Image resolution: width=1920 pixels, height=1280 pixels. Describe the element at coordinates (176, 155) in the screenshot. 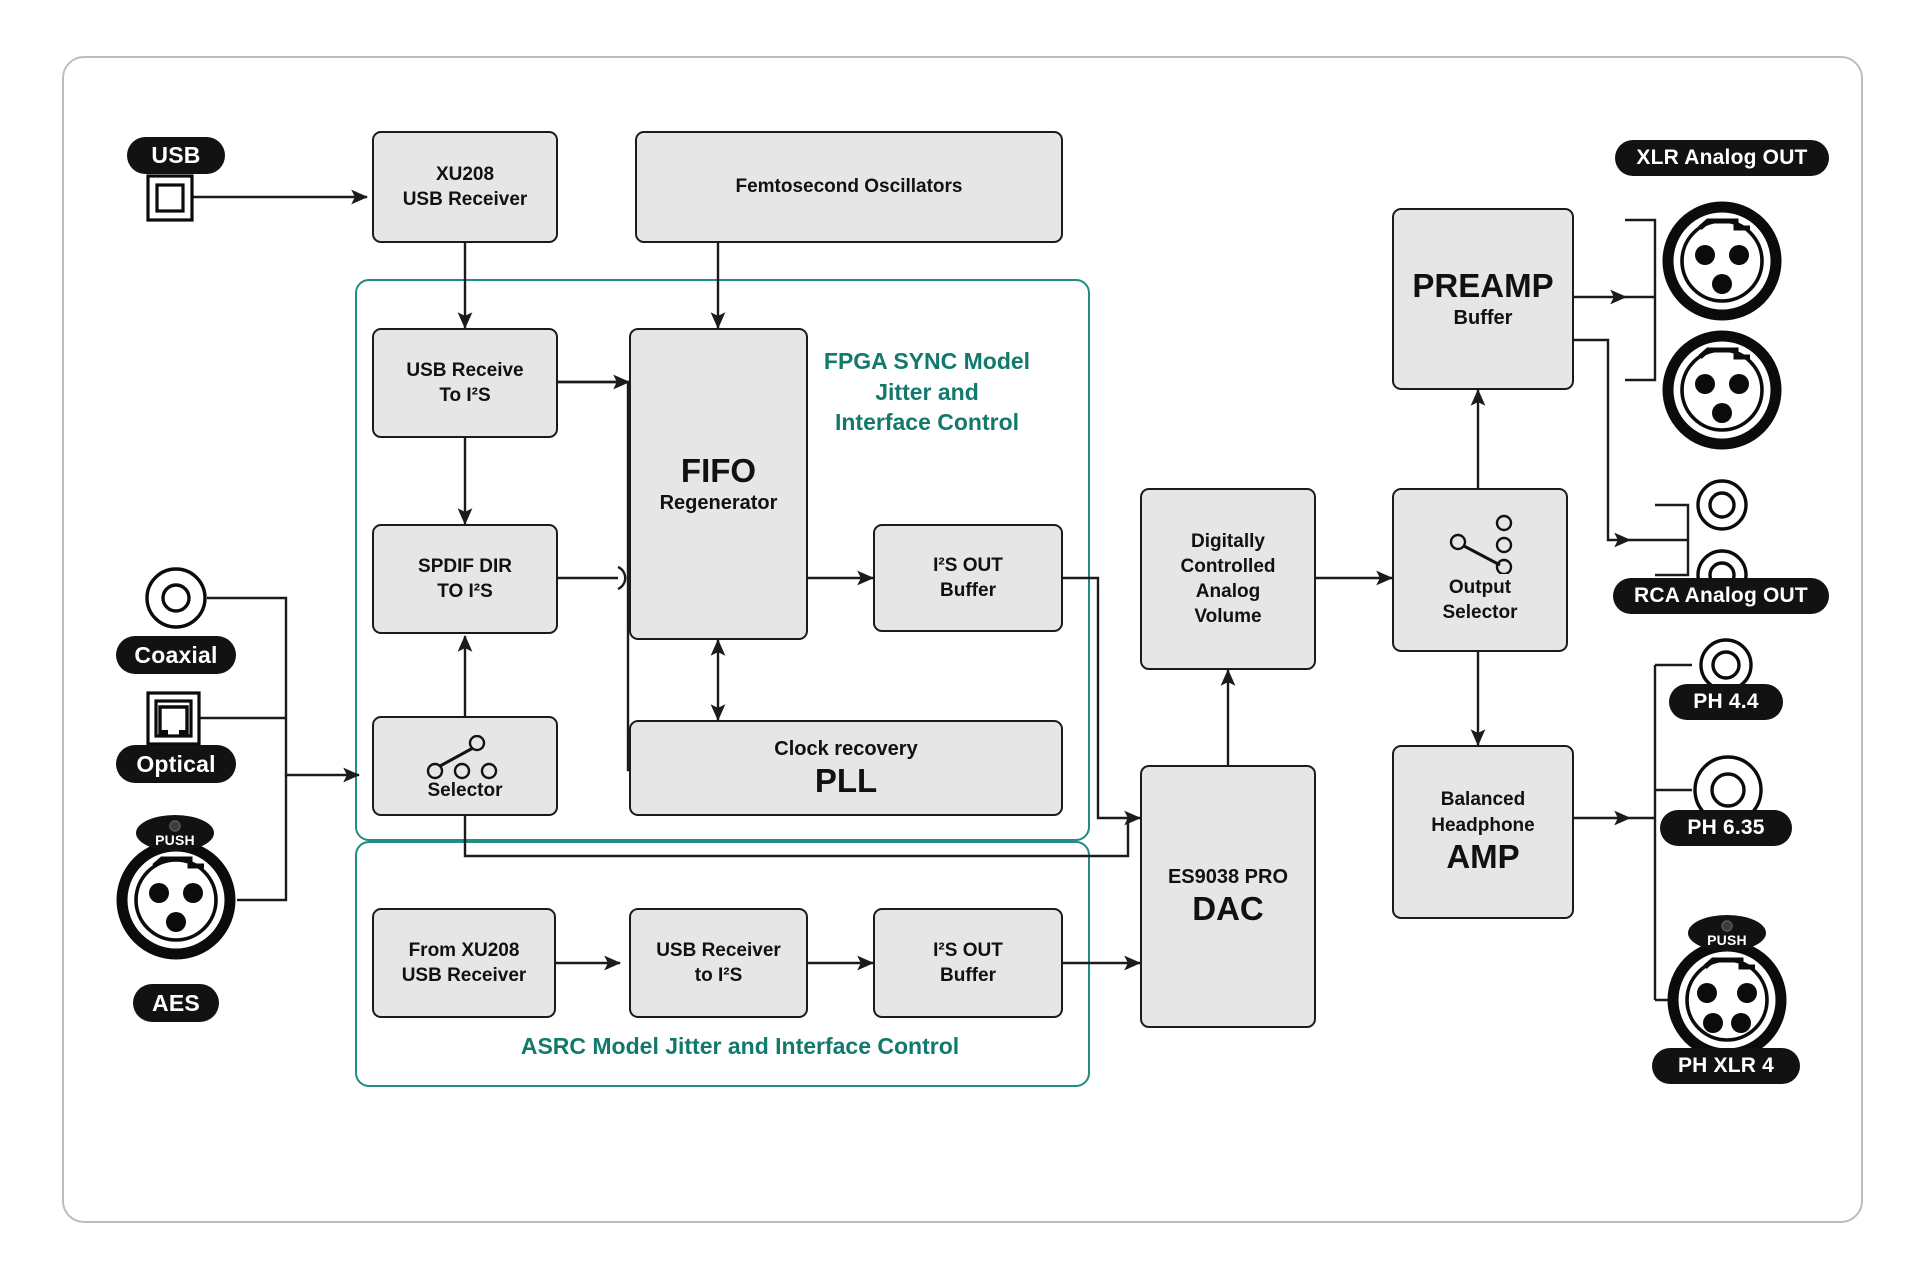

I see `input-label-usb: USB` at that location.